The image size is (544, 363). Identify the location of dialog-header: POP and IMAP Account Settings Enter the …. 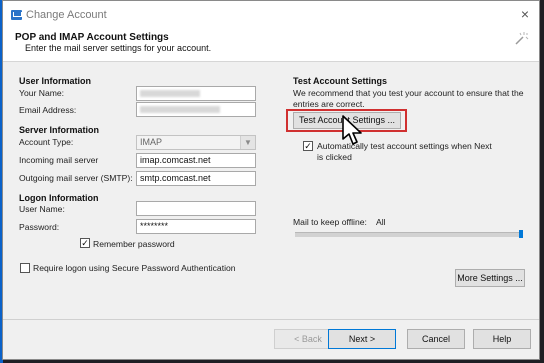
(271, 45).